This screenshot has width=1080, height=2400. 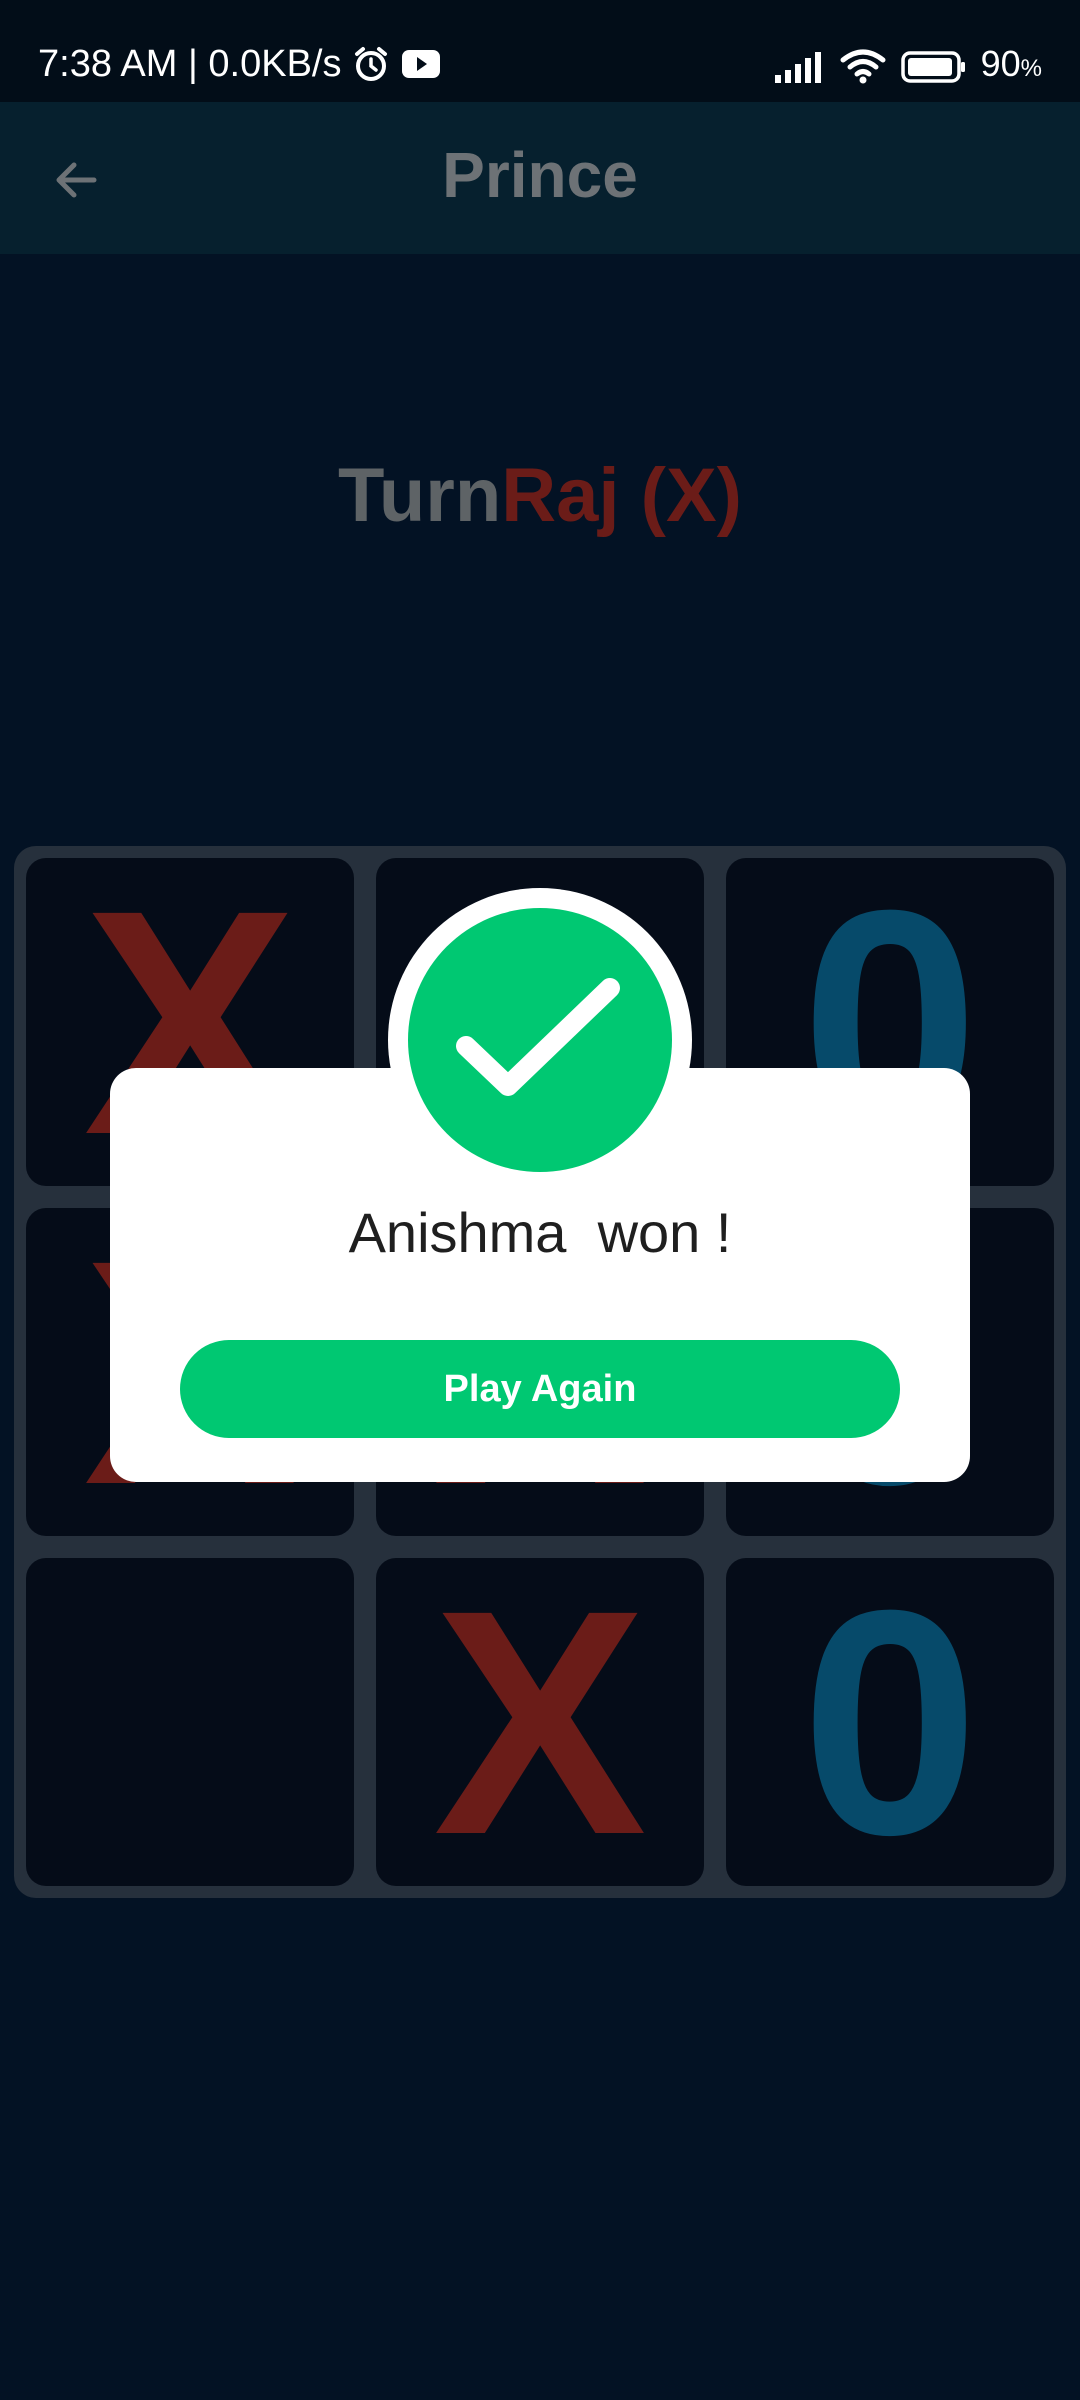 I want to click on win-message: Anishma won !, so click(x=540, y=1232).